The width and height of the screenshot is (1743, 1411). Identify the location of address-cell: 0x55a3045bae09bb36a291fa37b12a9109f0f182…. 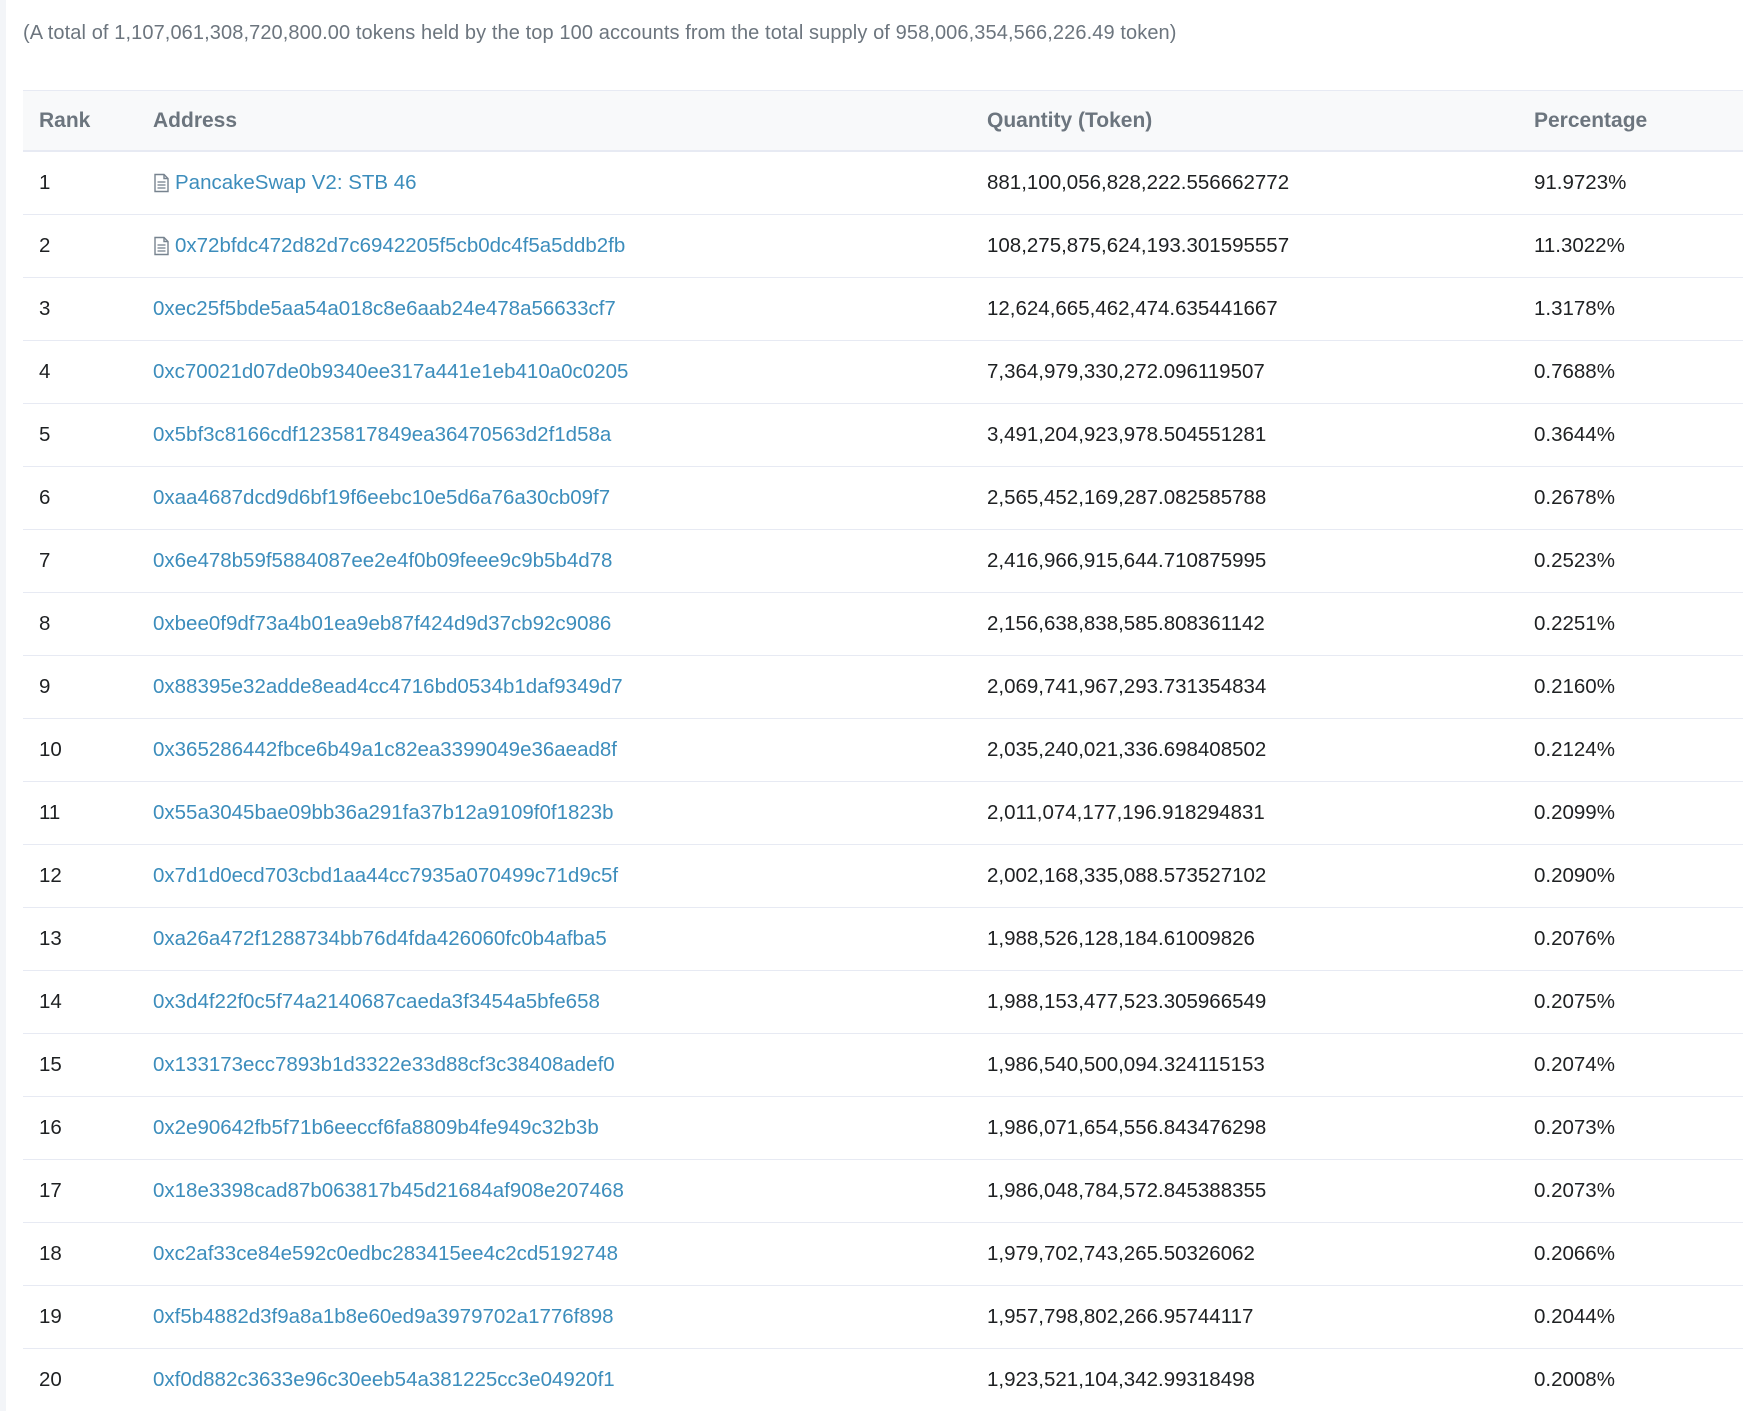
(570, 813).